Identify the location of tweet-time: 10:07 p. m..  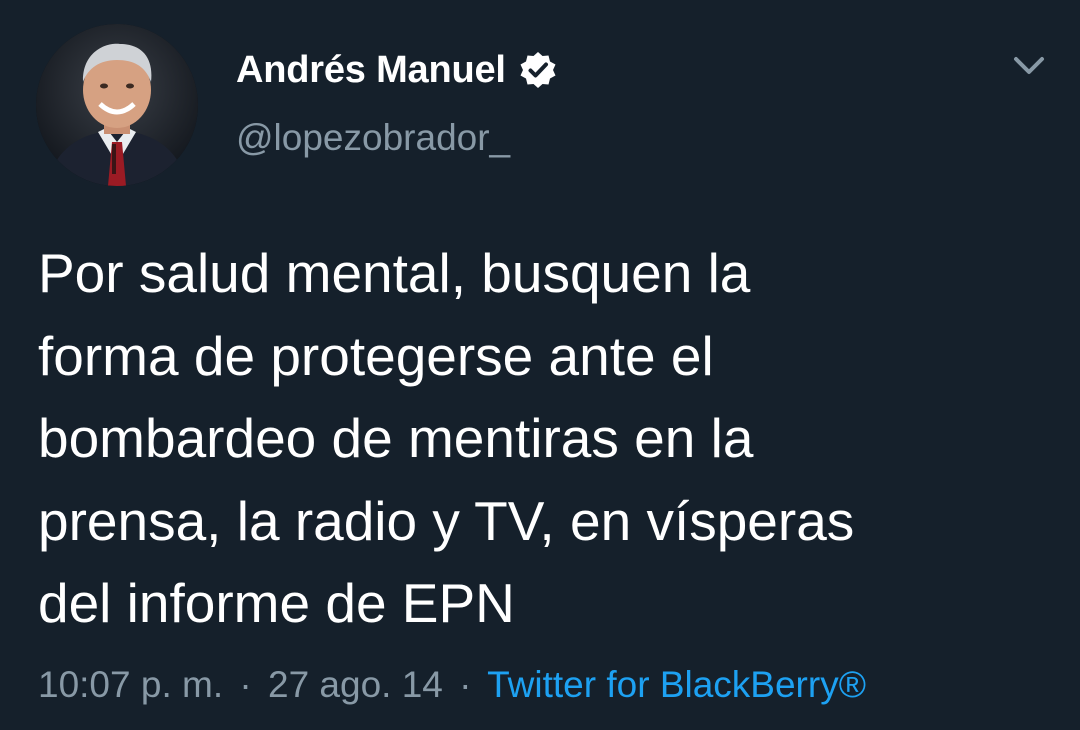
(130, 684).